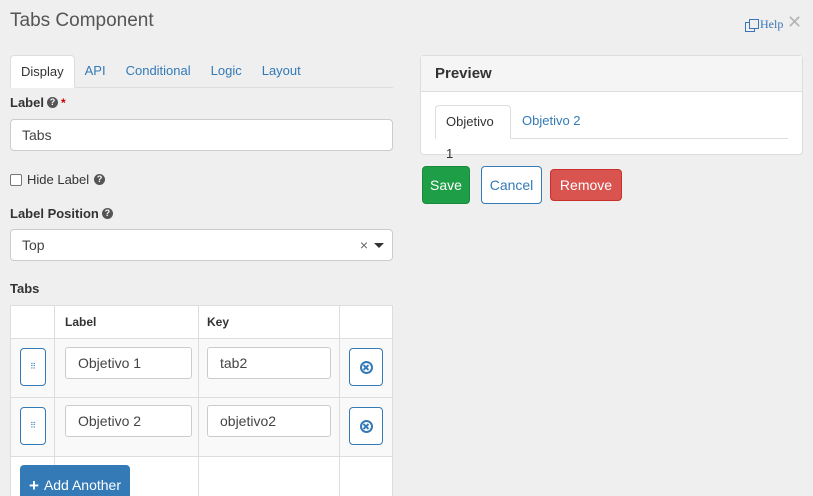 Image resolution: width=813 pixels, height=496 pixels. Describe the element at coordinates (95, 71) in the screenshot. I see `tab-api: API` at that location.